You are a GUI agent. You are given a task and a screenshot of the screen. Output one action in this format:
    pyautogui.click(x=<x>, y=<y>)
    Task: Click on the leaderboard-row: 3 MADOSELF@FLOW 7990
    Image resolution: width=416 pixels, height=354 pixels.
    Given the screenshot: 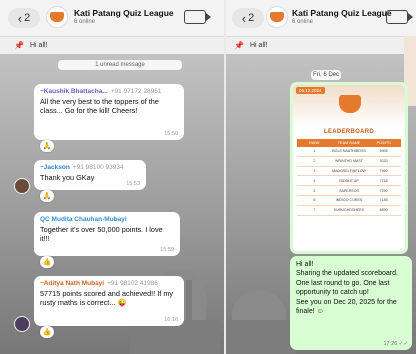 What is the action you would take?
    pyautogui.click(x=349, y=172)
    